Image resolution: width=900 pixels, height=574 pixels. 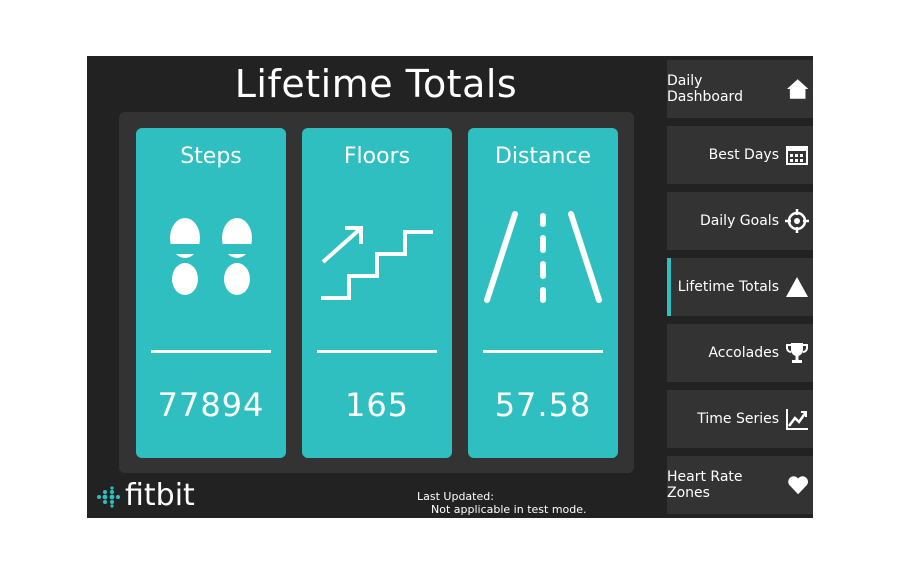 I want to click on last-updated-value: Not applicable in test mode., so click(x=509, y=509).